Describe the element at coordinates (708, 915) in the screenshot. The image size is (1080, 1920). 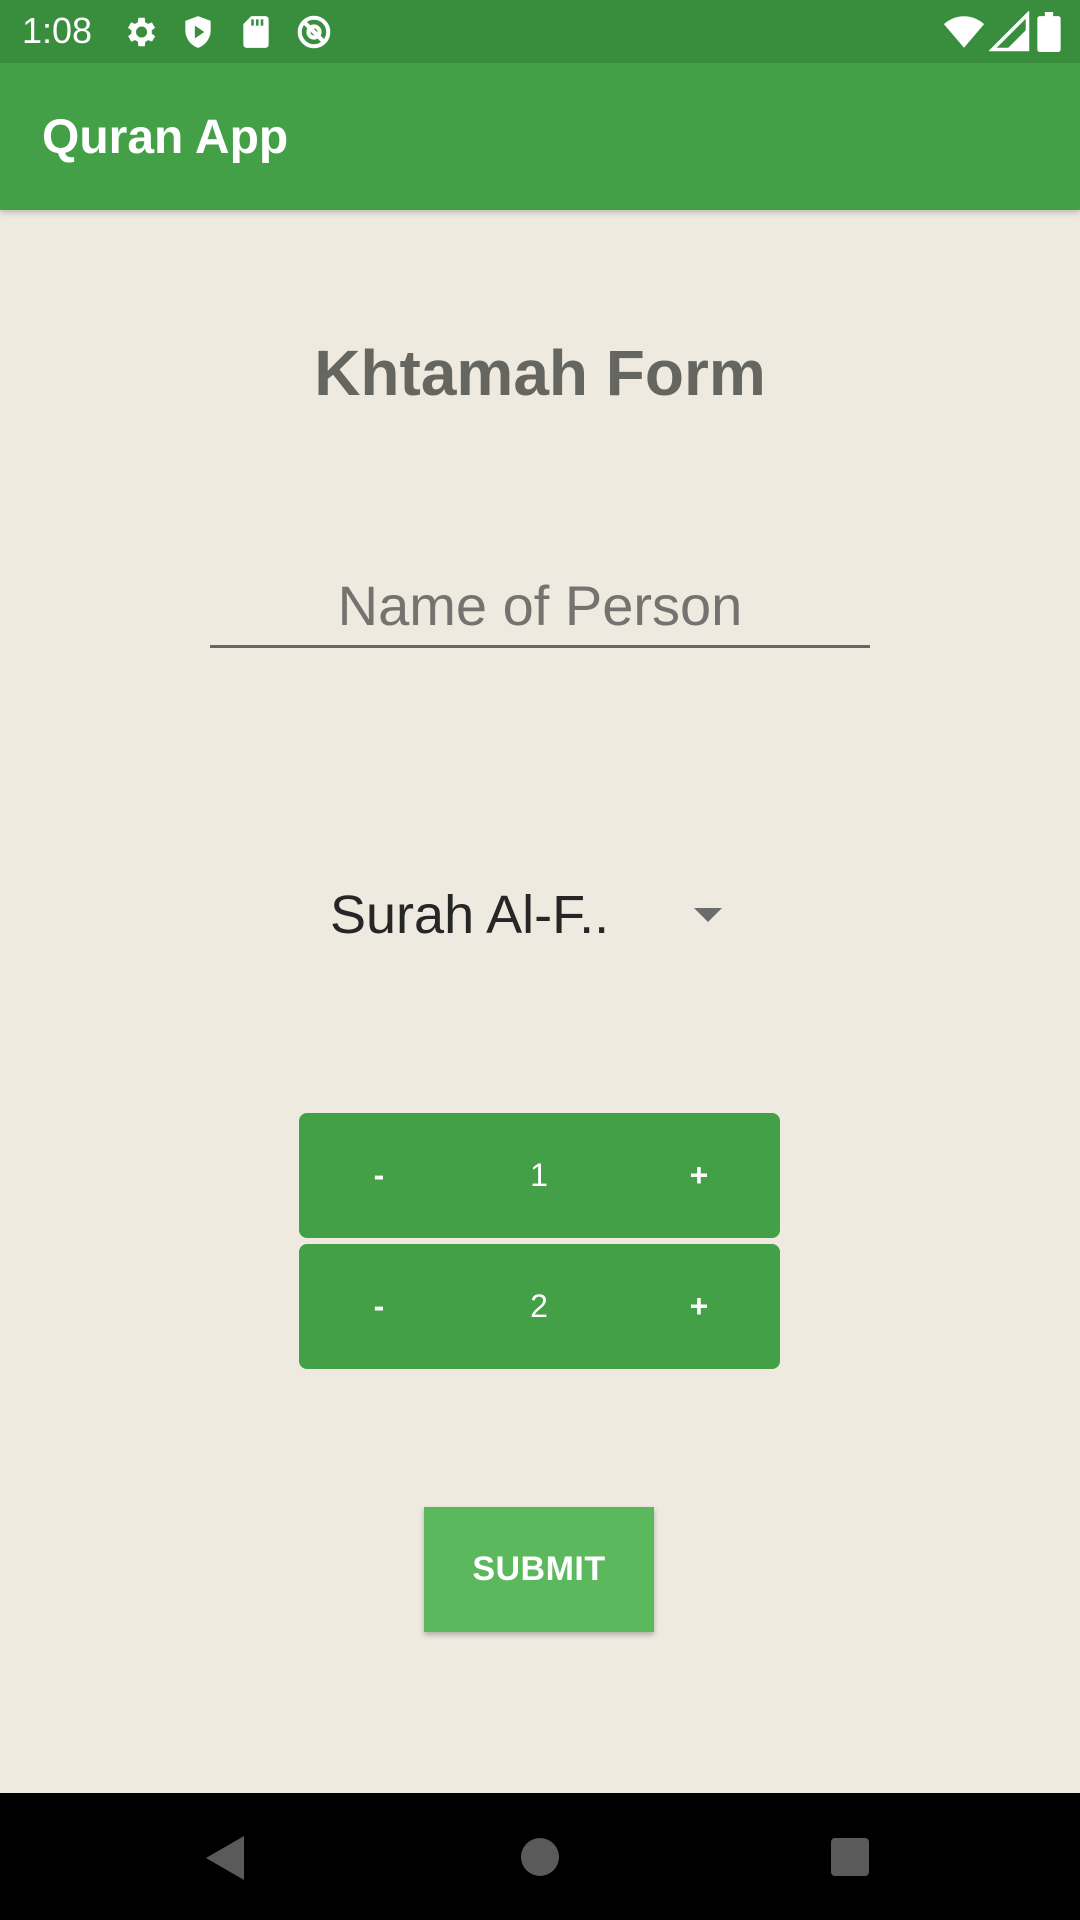
I see `dropdown-arrow-icon` at that location.